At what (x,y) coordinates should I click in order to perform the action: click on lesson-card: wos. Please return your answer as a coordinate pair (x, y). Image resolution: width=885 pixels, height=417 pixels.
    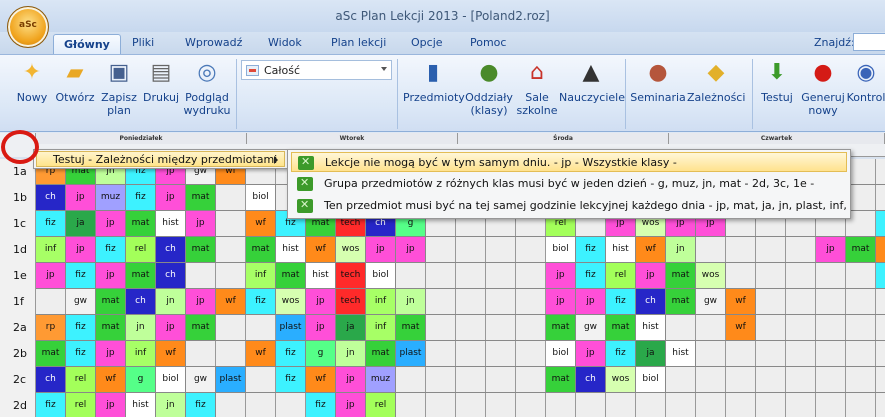
    Looking at the image, I should click on (291, 301).